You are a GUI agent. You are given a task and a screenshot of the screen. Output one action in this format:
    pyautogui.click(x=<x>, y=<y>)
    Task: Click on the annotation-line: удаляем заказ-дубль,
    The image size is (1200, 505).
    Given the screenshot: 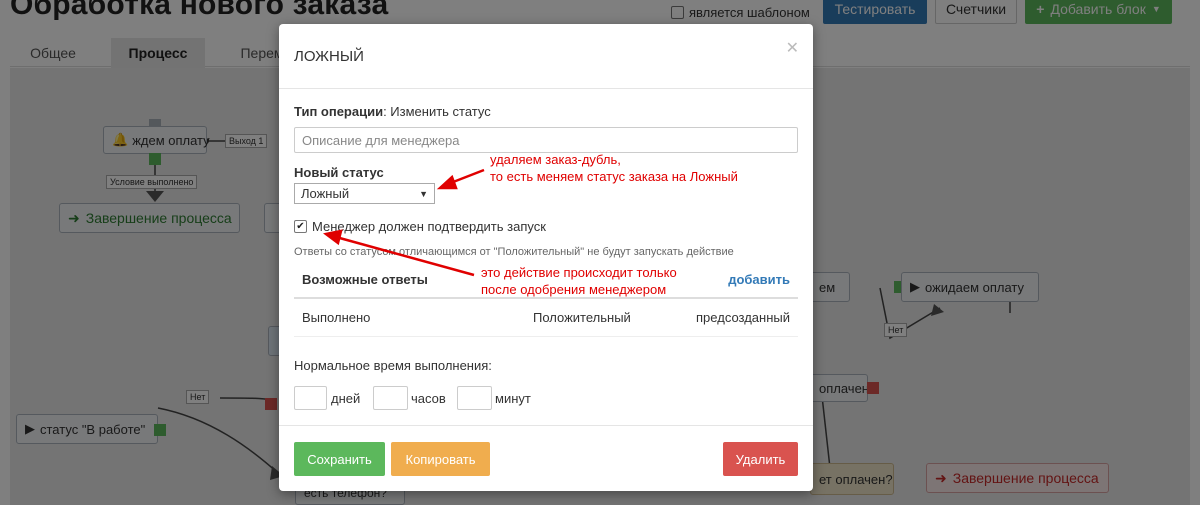 What is the action you would take?
    pyautogui.click(x=555, y=159)
    